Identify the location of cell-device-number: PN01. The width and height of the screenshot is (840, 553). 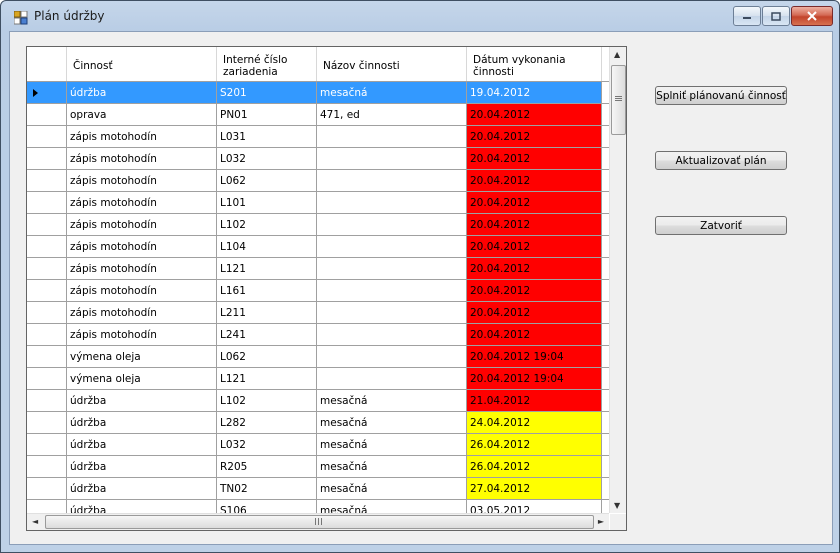
(267, 114).